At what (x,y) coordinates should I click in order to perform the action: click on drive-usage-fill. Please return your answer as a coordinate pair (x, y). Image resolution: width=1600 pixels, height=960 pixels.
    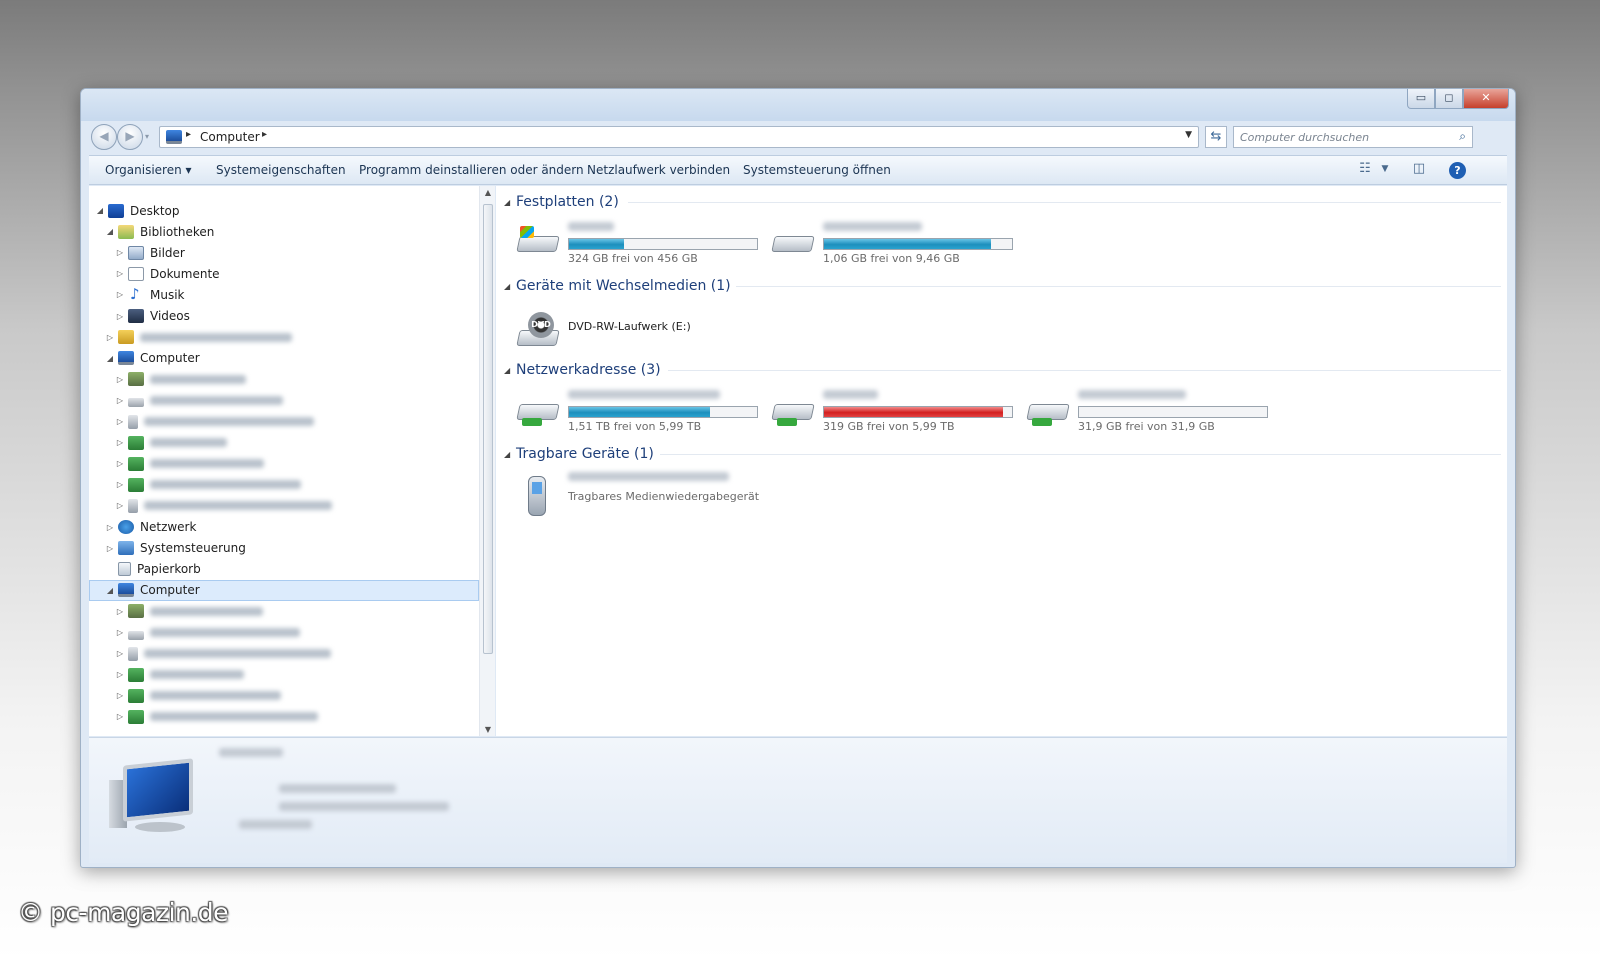
    Looking at the image, I should click on (596, 244).